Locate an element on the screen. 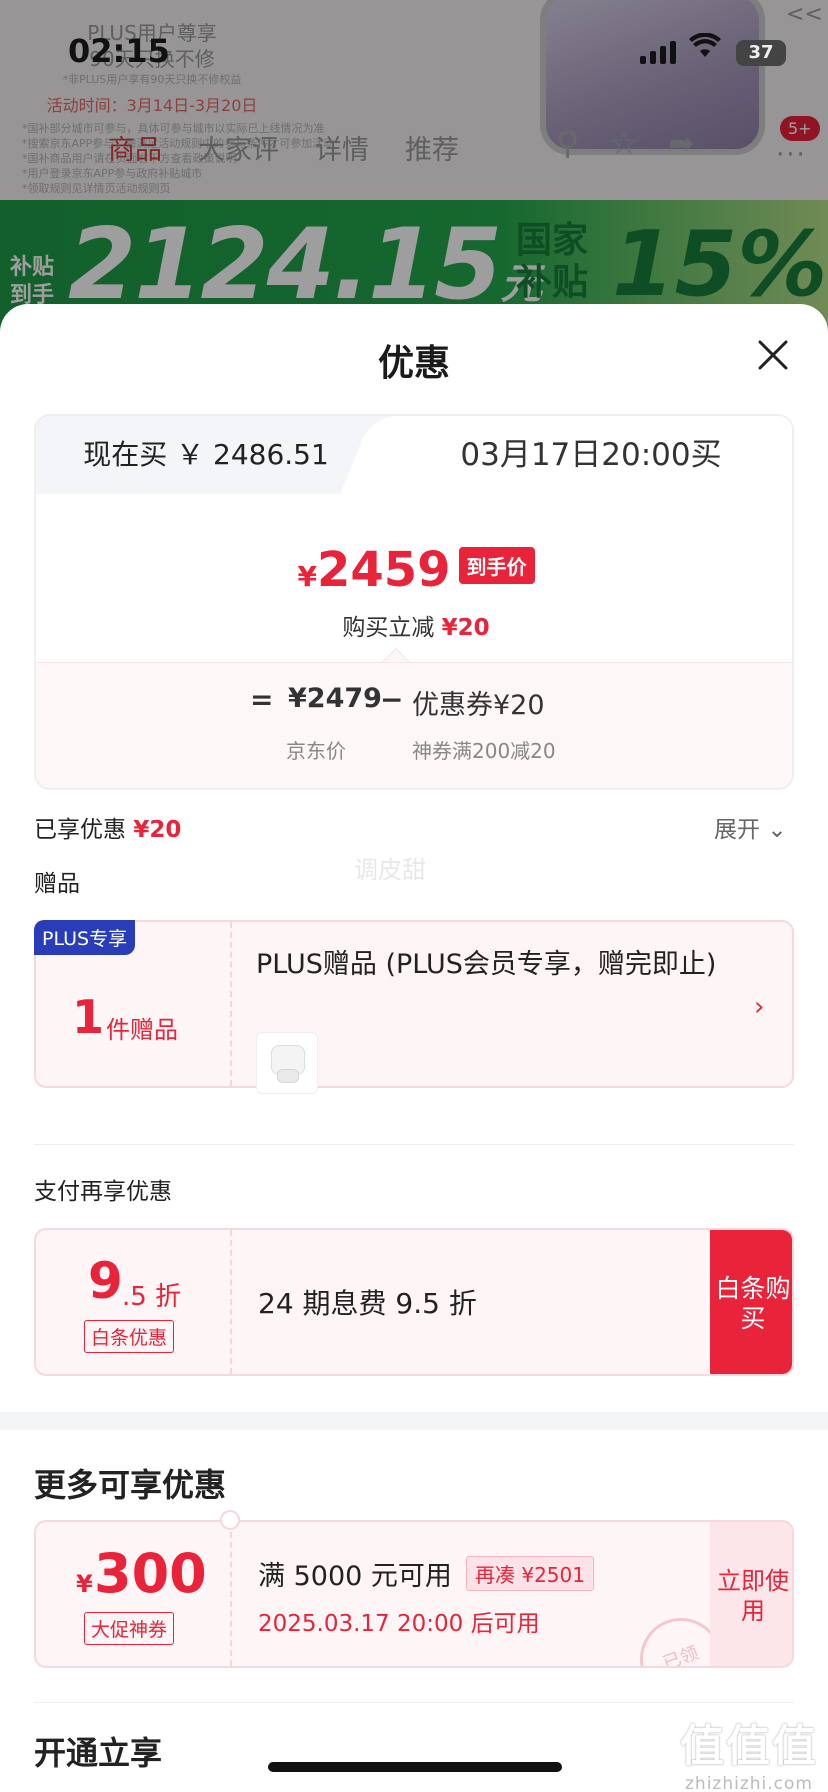 The width and height of the screenshot is (828, 1792). enjoyed-discount: 已享优惠 ¥20 is located at coordinates (107, 827).